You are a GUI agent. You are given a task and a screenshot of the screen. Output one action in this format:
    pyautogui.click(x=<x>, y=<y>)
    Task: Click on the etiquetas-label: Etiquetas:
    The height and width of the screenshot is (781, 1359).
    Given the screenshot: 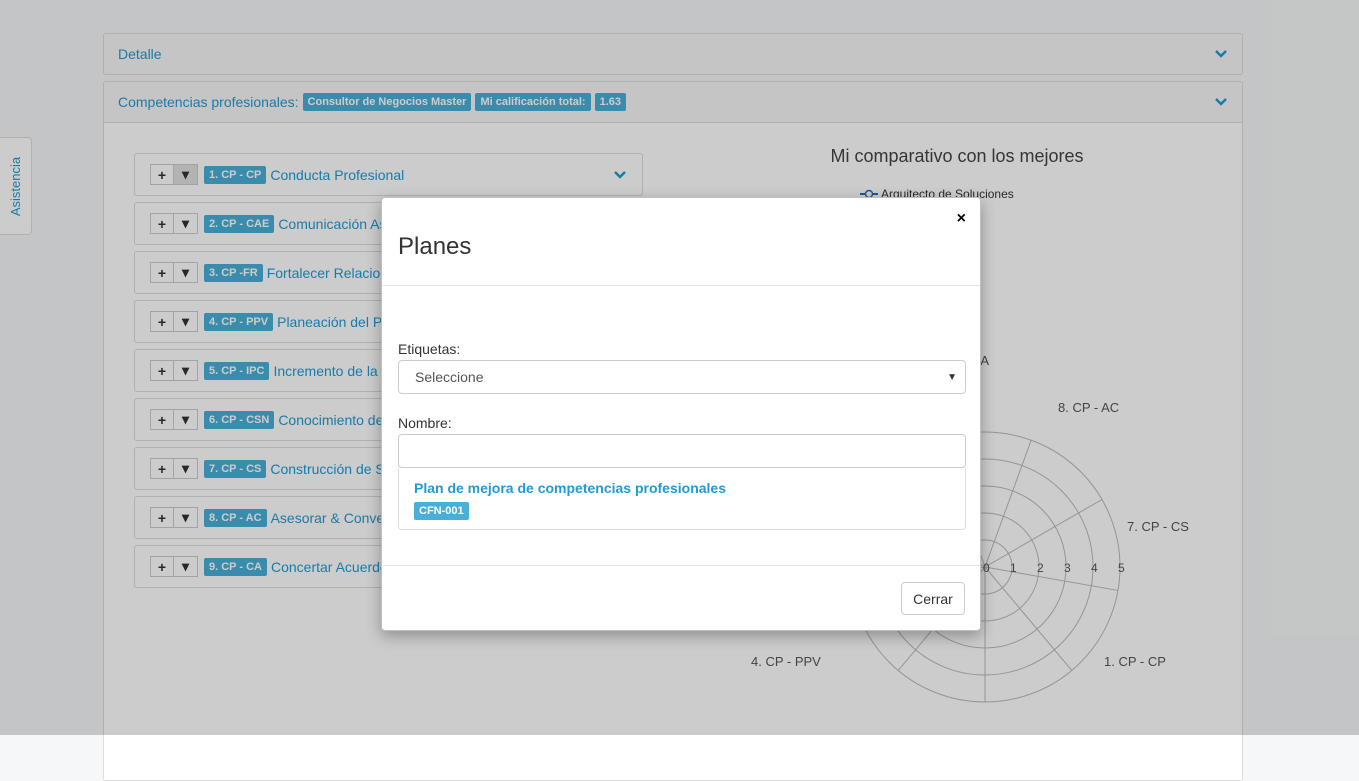 What is the action you would take?
    pyautogui.click(x=429, y=349)
    